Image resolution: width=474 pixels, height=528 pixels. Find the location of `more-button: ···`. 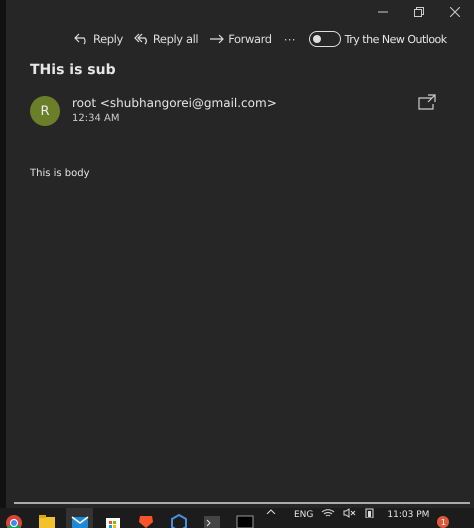

more-button: ··· is located at coordinates (289, 39).